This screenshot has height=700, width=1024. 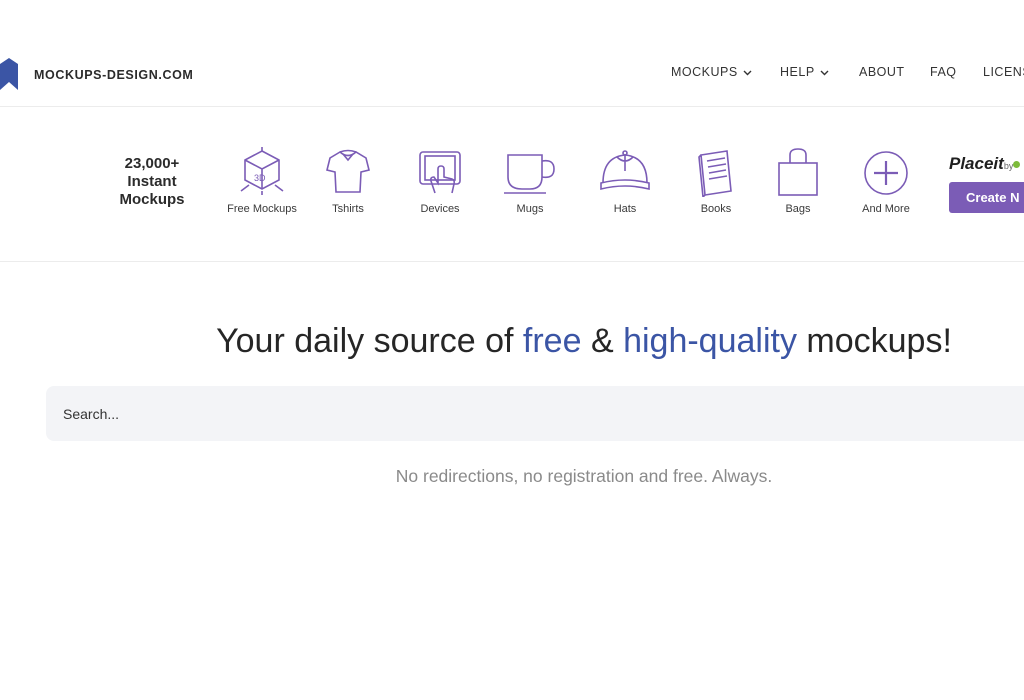 What do you see at coordinates (529, 174) in the screenshot?
I see `mug-icon` at bounding box center [529, 174].